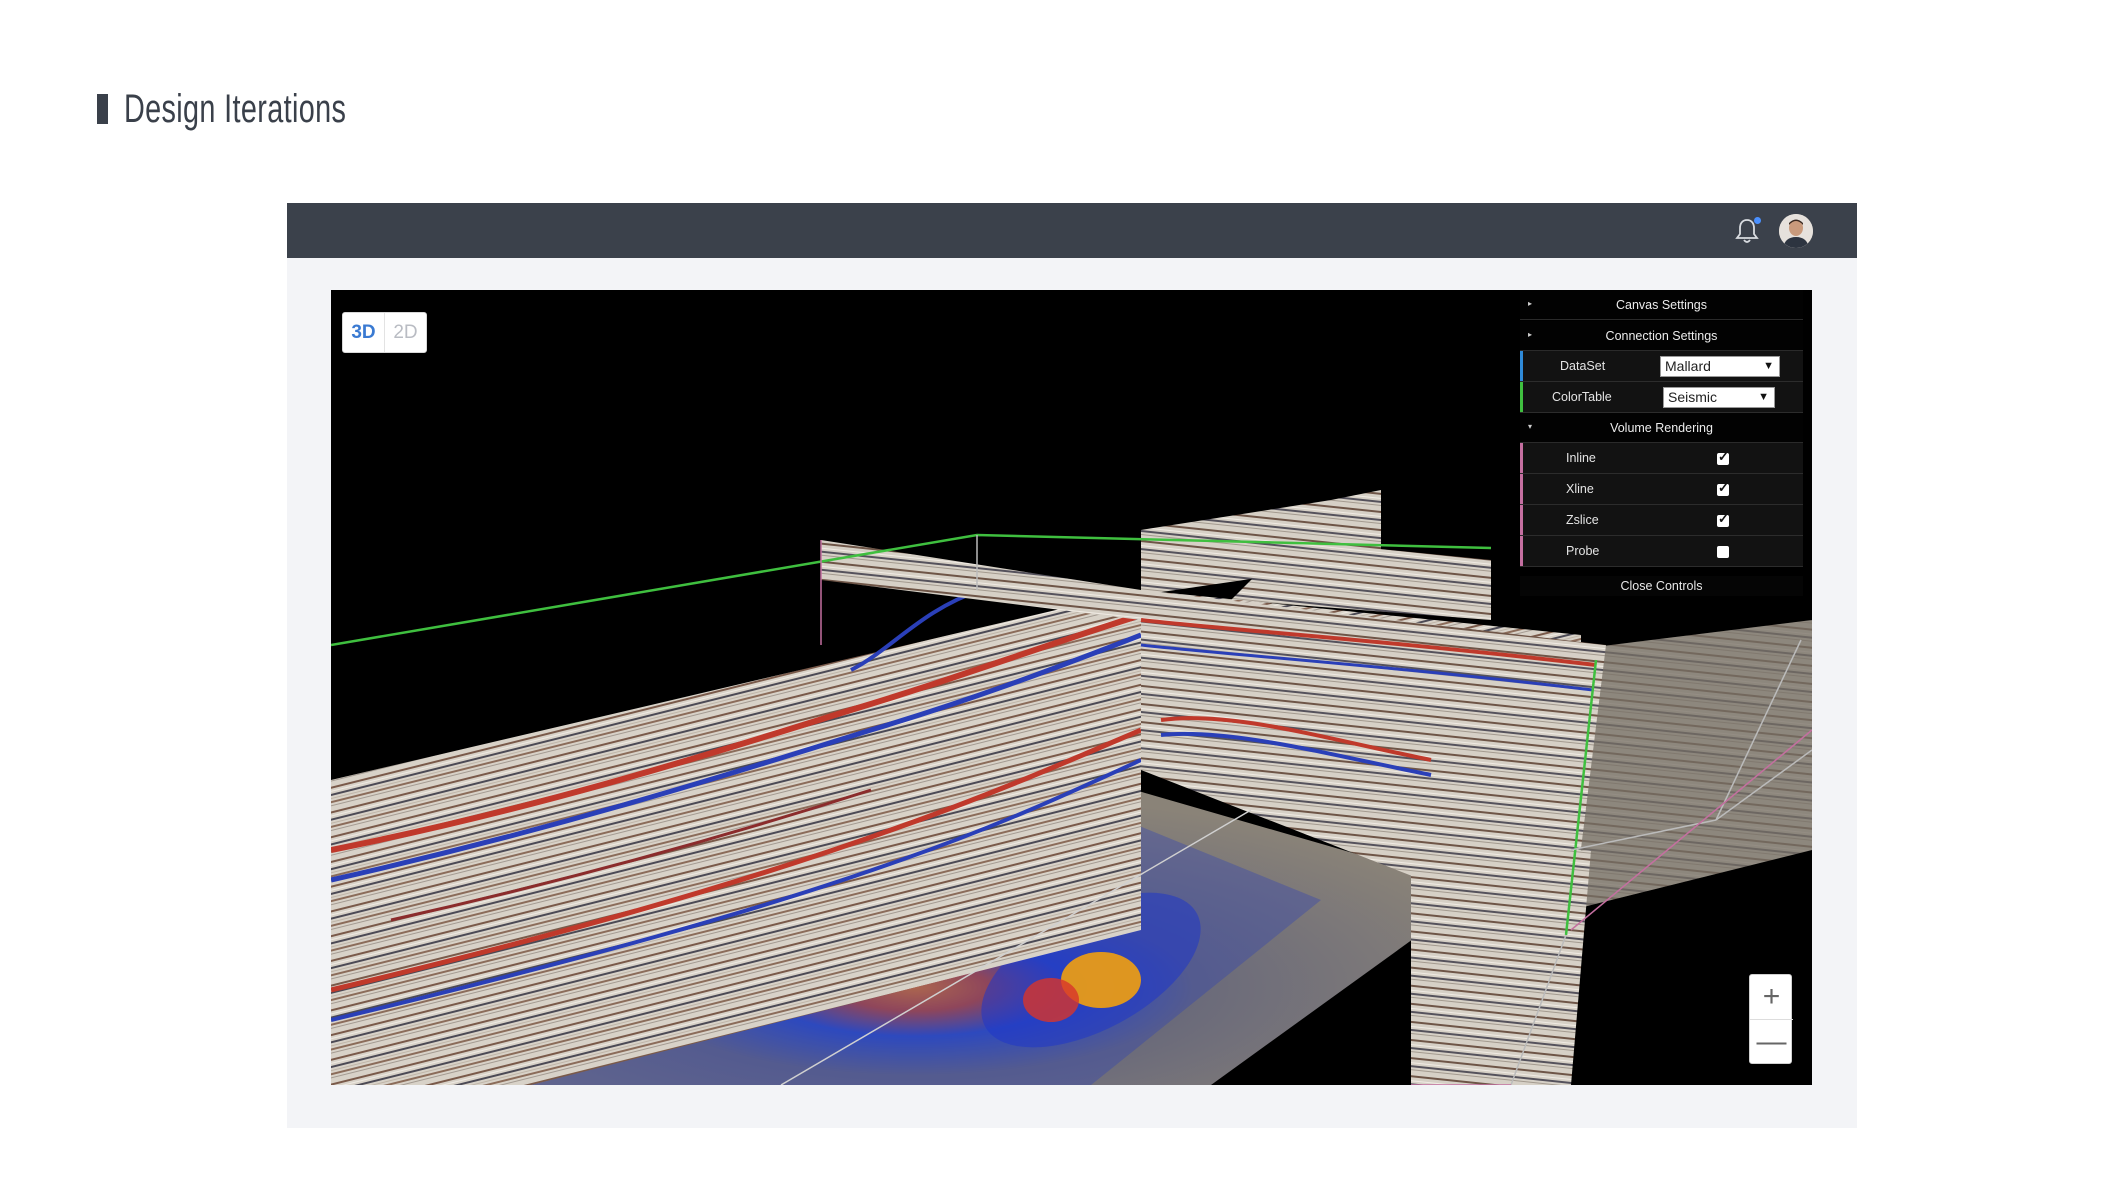 This screenshot has width=2120, height=1193. I want to click on probe-checkbox, so click(1723, 552).